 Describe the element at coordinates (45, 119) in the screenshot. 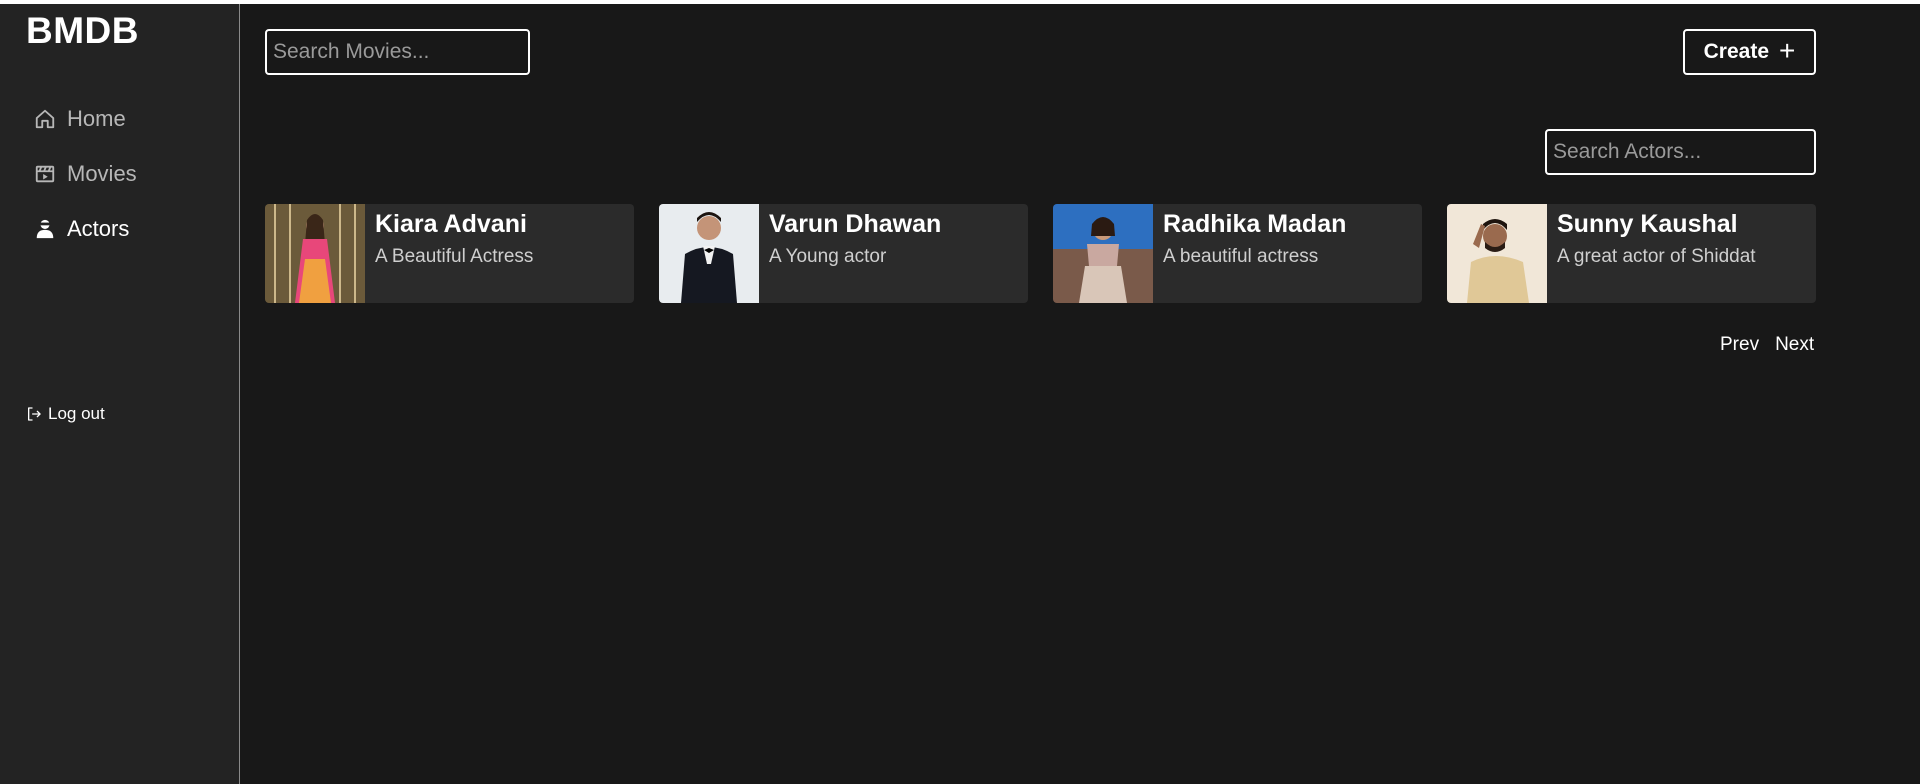

I see `home-icon` at that location.